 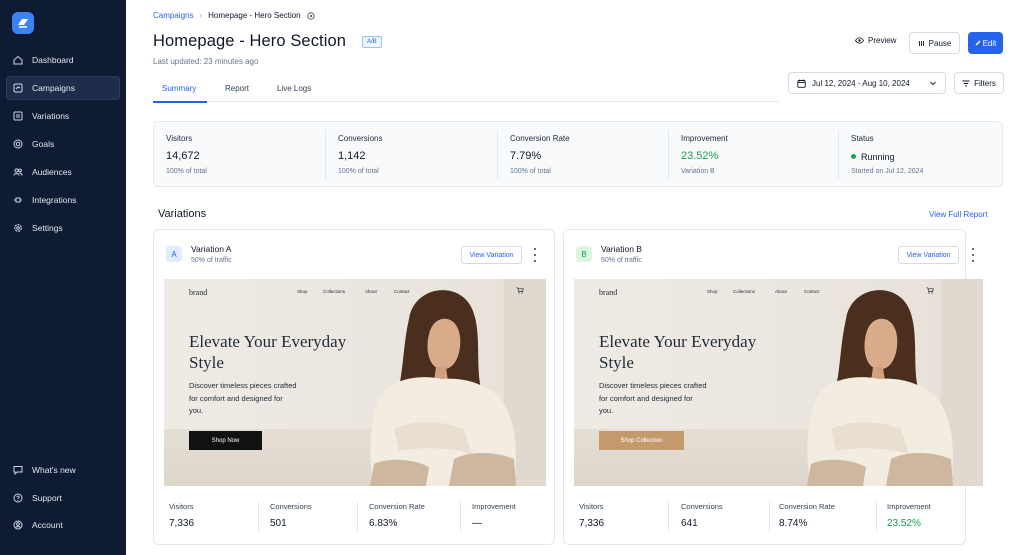 I want to click on variations-icon, so click(x=18, y=116).